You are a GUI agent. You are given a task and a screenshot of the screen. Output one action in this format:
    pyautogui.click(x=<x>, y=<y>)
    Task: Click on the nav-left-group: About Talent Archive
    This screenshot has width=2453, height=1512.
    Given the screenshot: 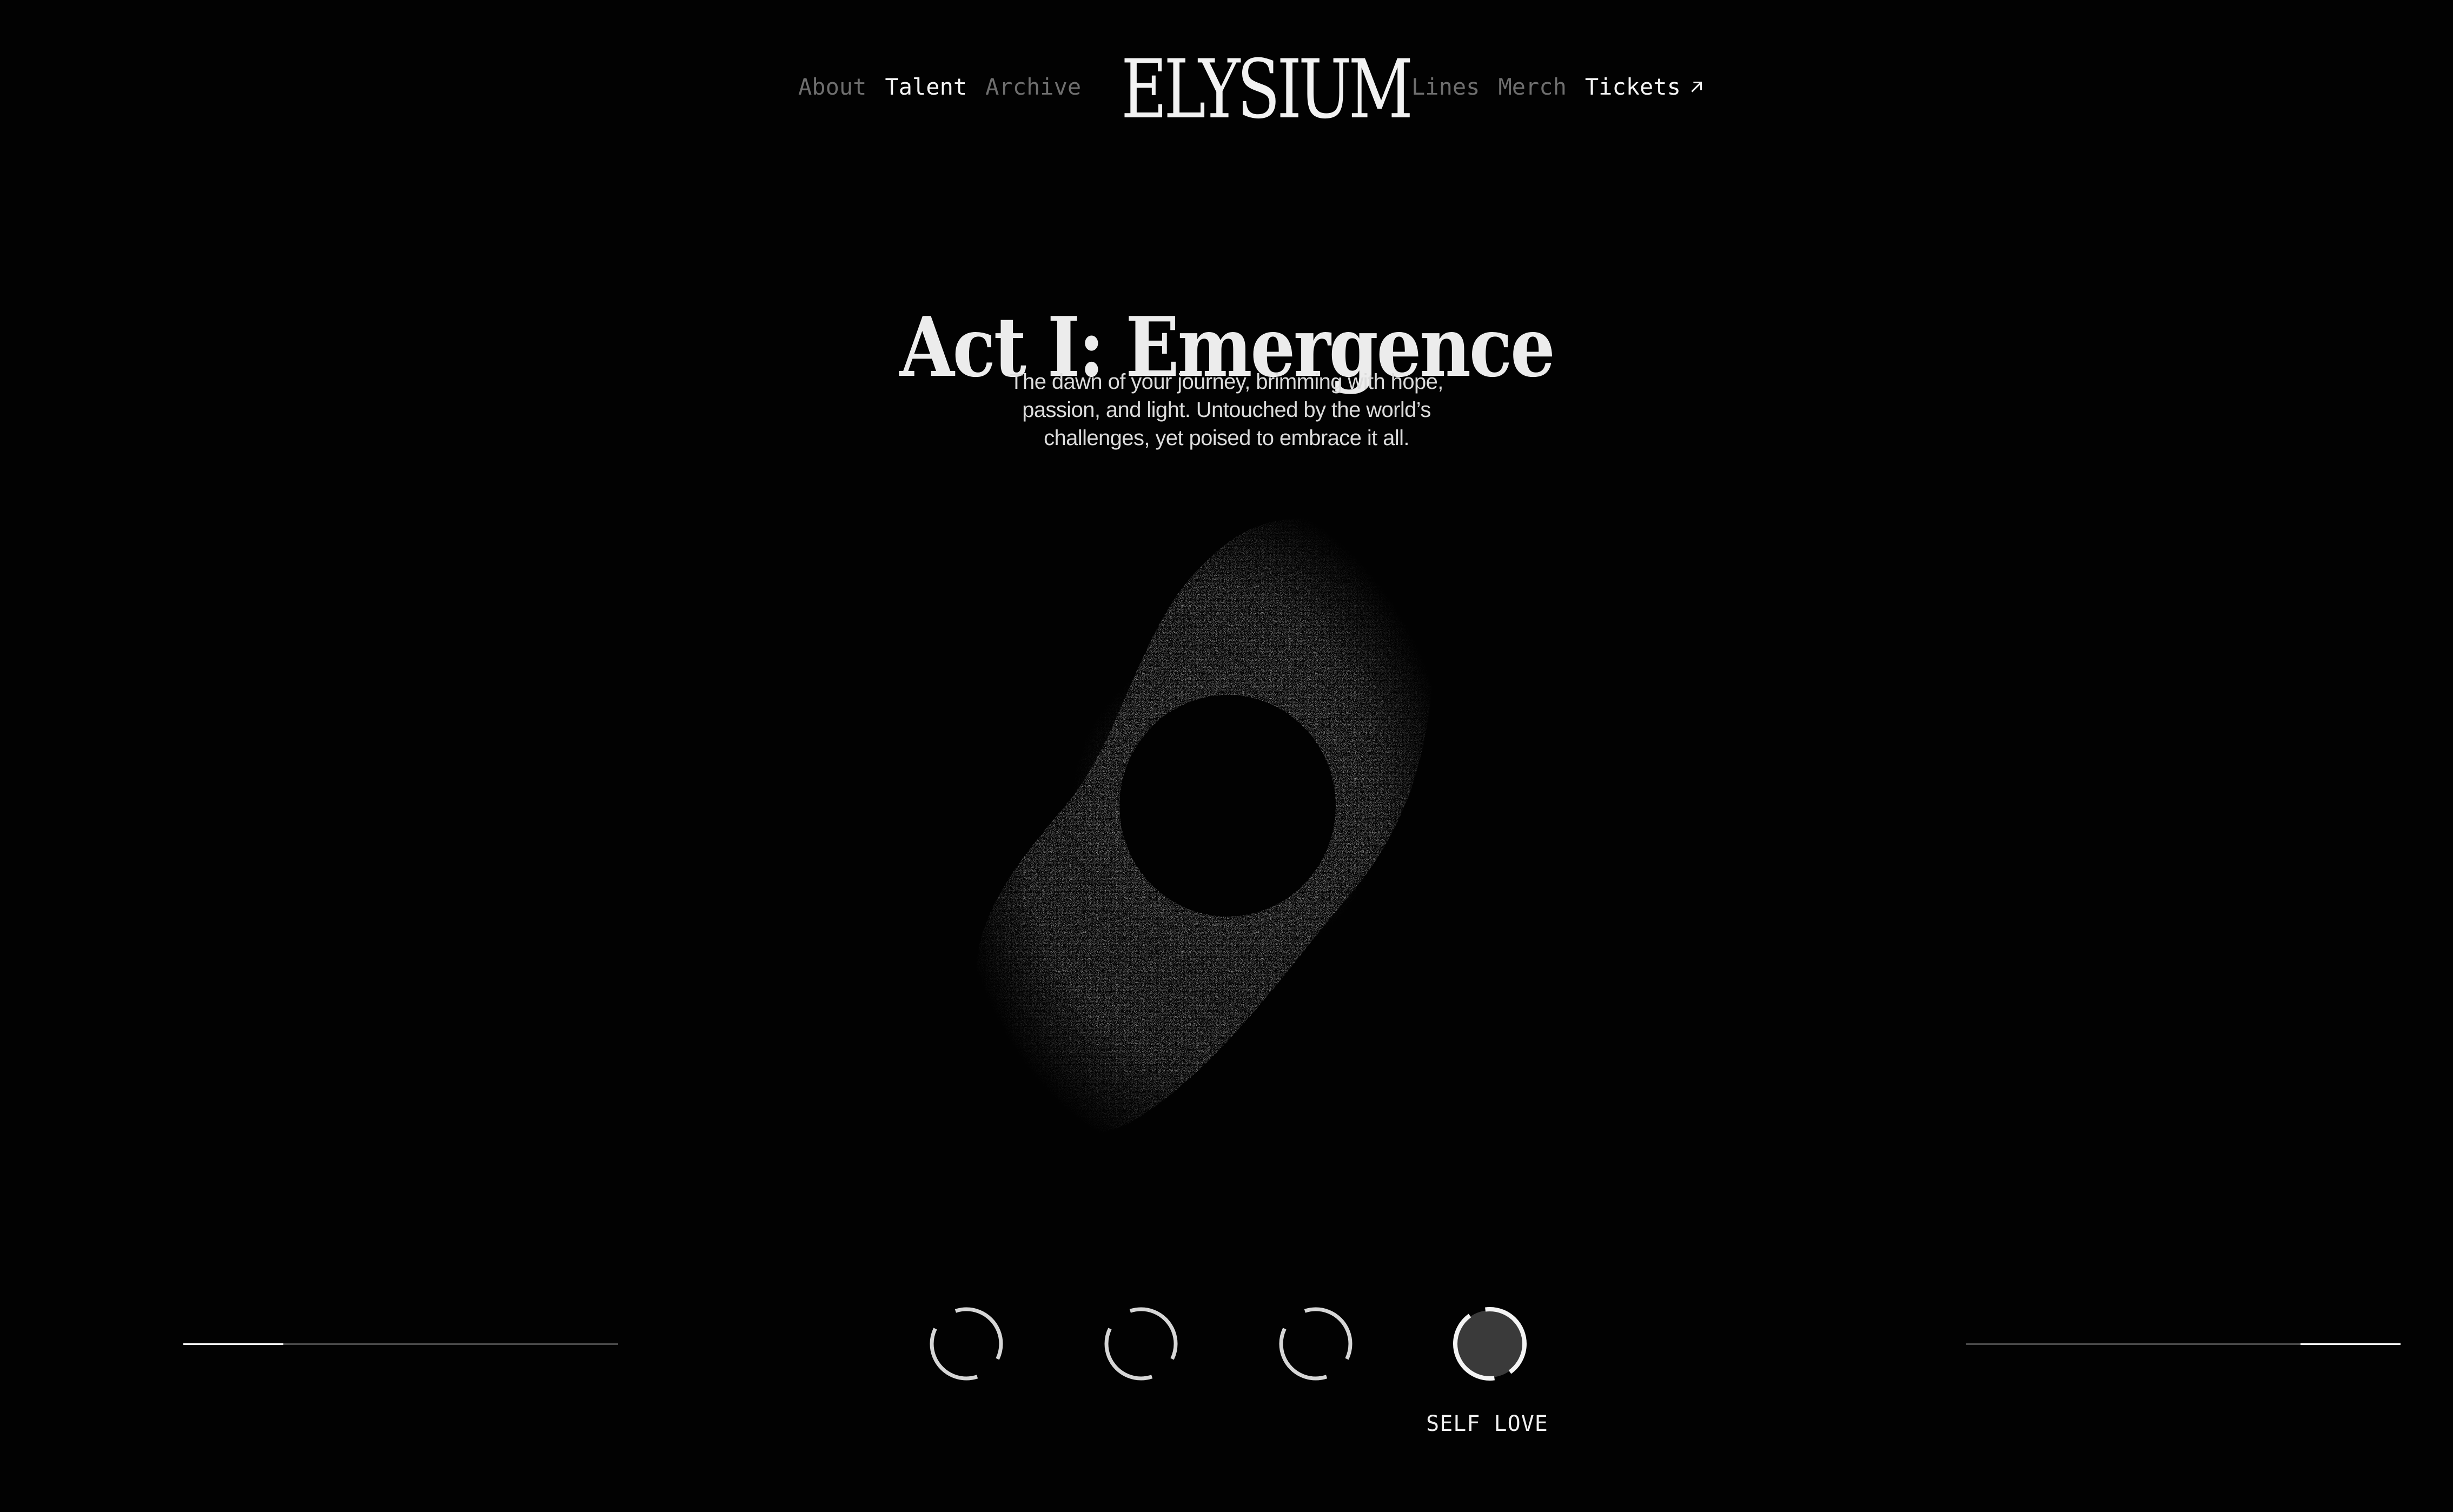 What is the action you would take?
    pyautogui.click(x=939, y=87)
    